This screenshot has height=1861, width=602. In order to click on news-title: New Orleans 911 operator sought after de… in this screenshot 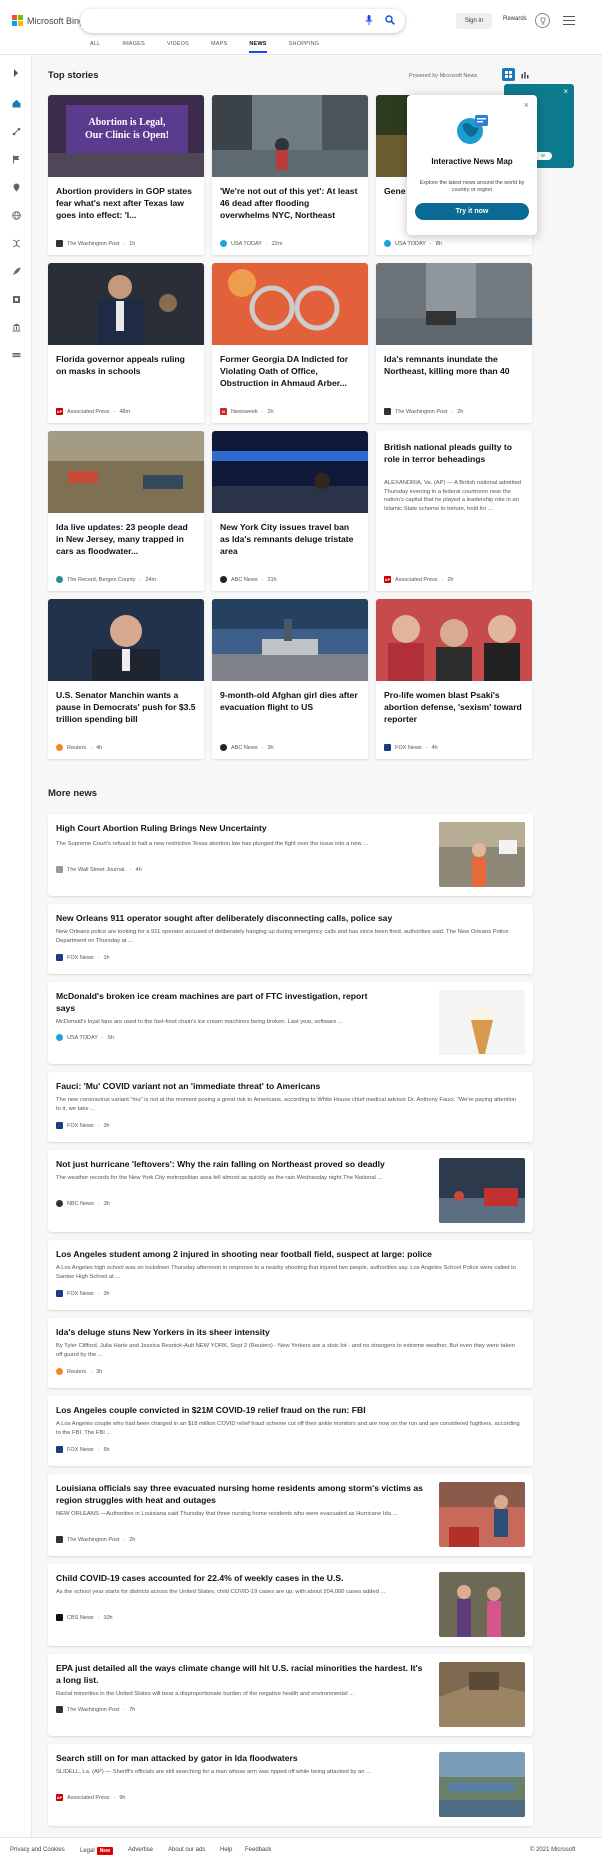, I will do `click(288, 918)`.